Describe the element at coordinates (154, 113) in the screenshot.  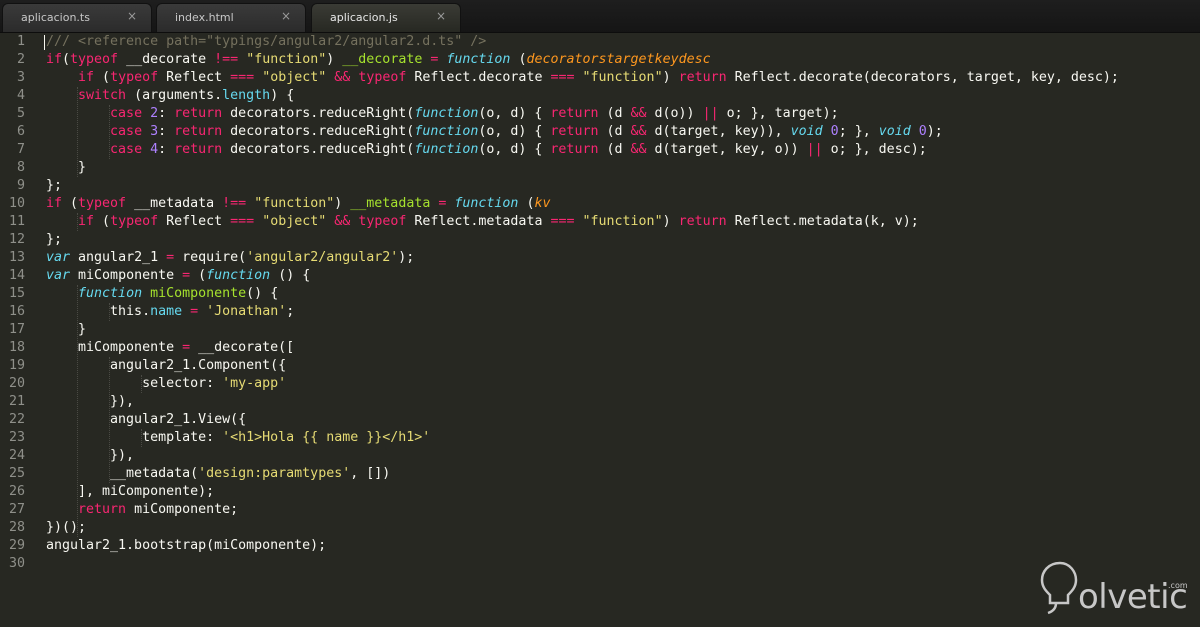
I see `code-token: 2` at that location.